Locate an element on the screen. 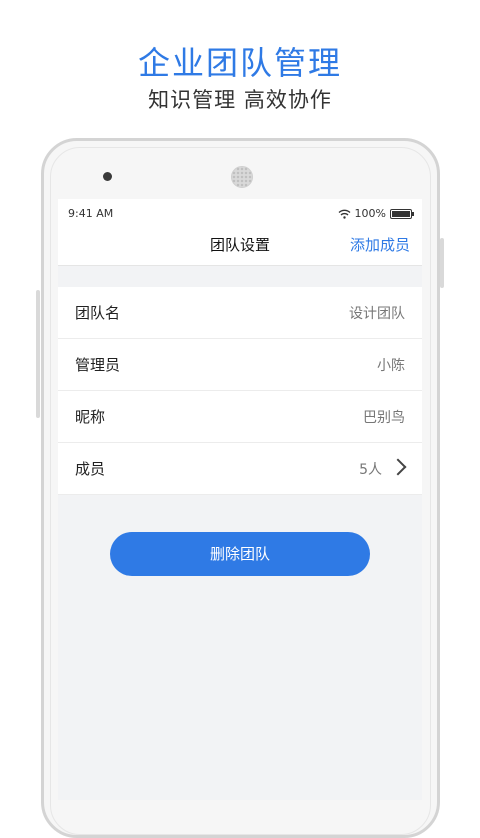 The height and width of the screenshot is (838, 480). row-value: 巴别鸟 is located at coordinates (384, 418).